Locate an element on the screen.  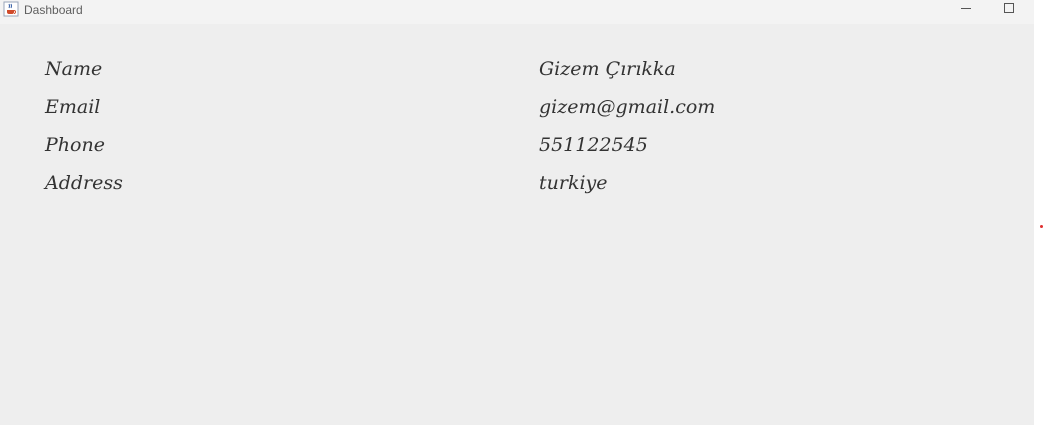
title-bar: Dashboard is located at coordinates (517, 12).